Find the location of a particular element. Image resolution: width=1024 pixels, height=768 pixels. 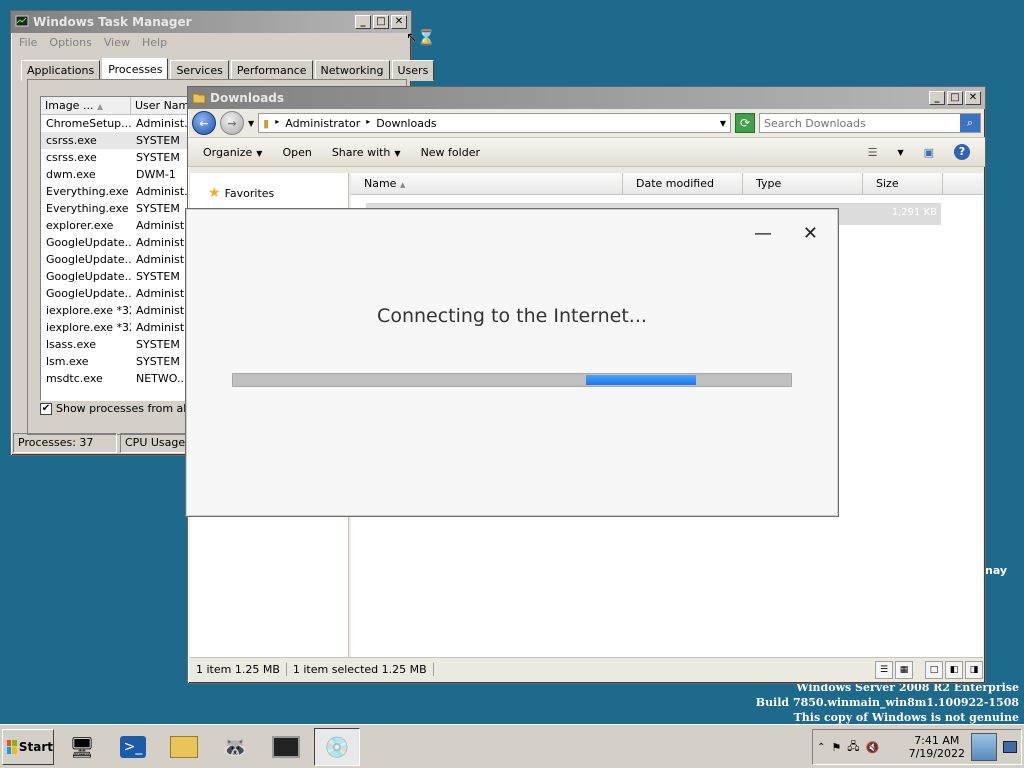

column-name: Name ▲ is located at coordinates (487, 183).